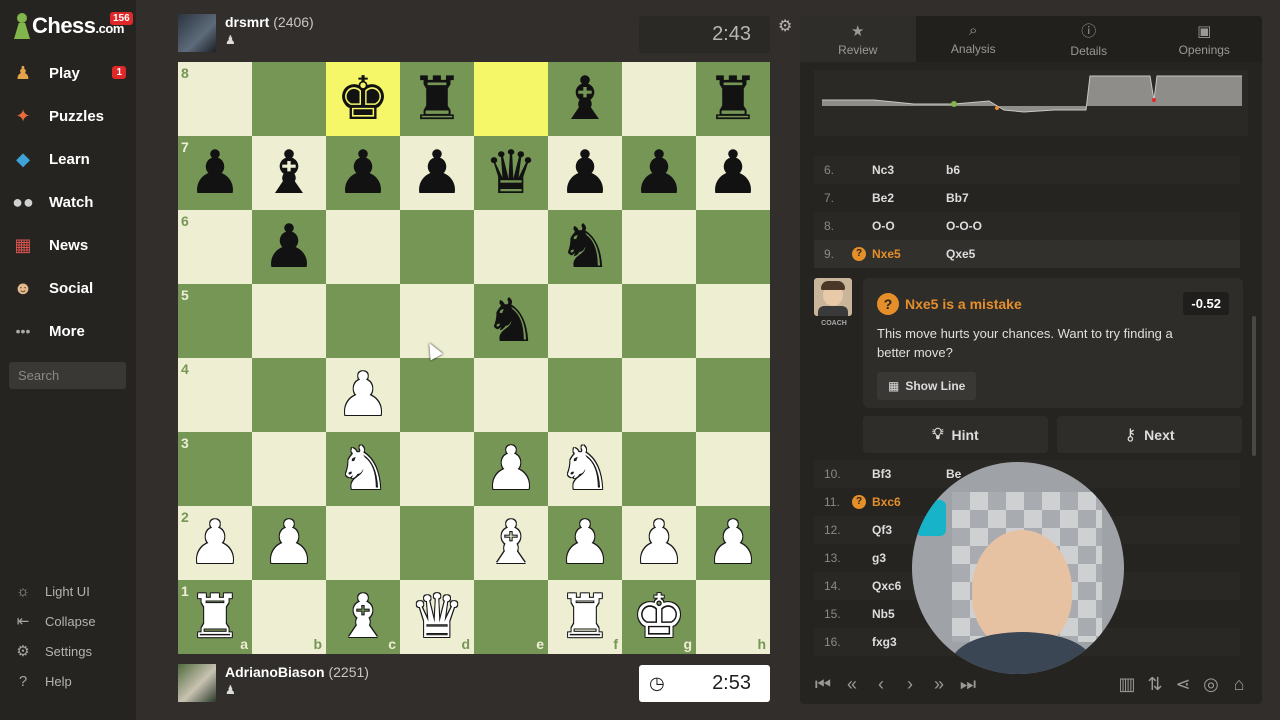 This screenshot has width=1280, height=720. I want to click on white-move: Bf3, so click(903, 474).